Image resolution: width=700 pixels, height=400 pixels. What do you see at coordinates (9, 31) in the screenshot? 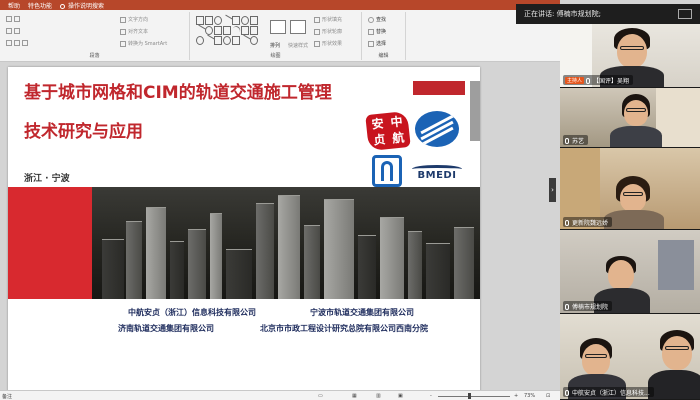
I see `indent-icon` at bounding box center [9, 31].